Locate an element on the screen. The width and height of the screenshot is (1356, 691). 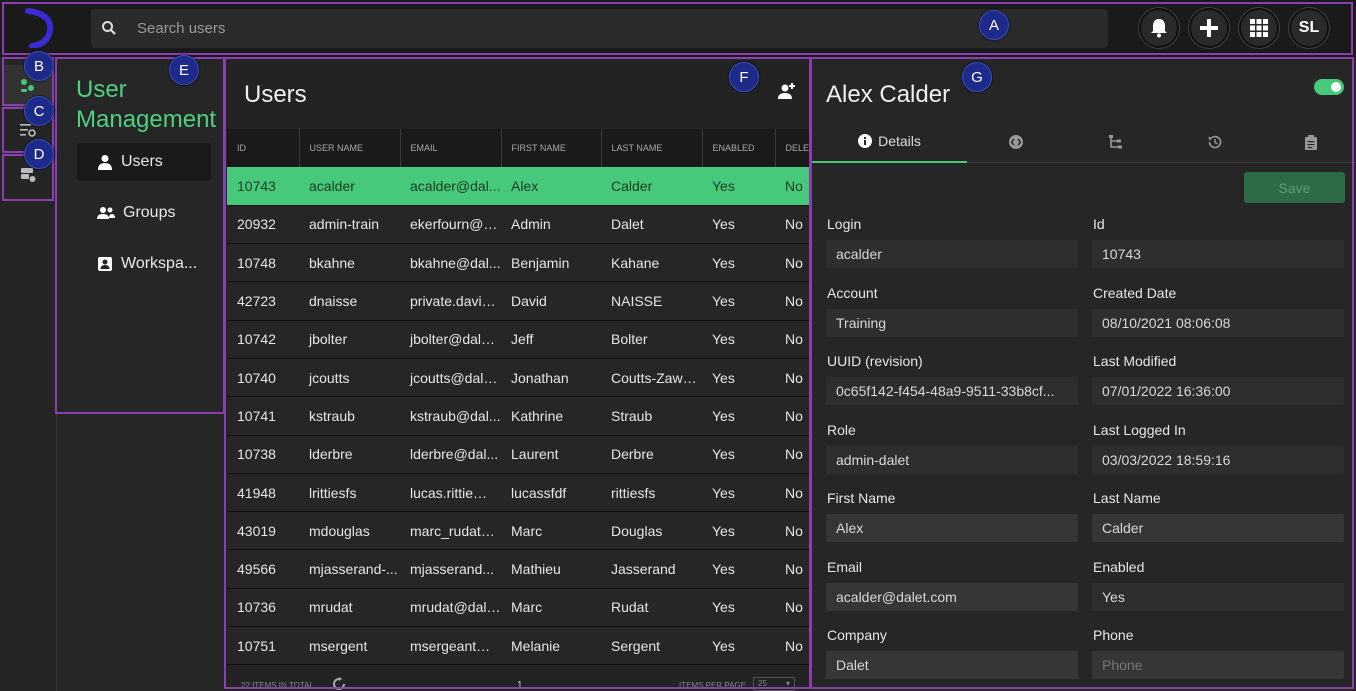
table-cell: lrittiesfs is located at coordinates (349, 493).